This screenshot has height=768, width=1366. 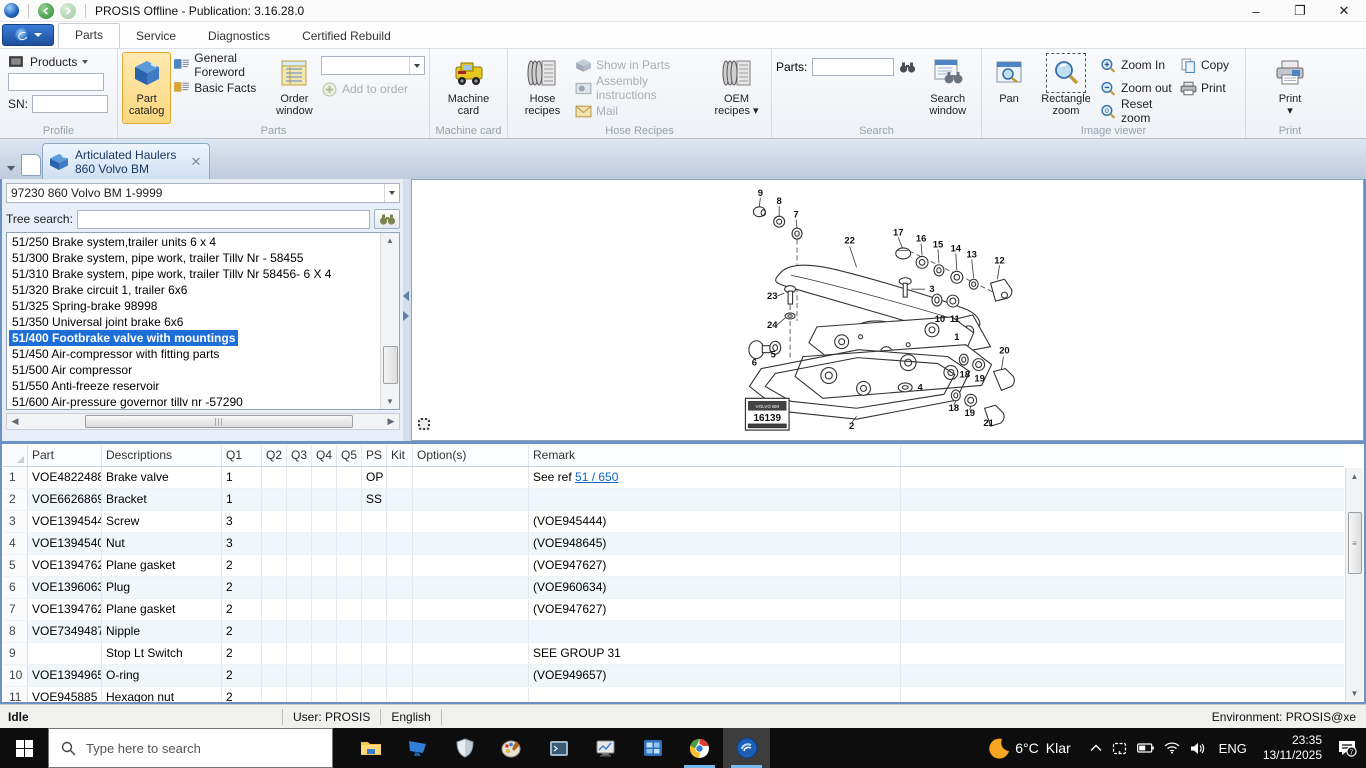 I want to click on weather-moon-icon, so click(x=999, y=748).